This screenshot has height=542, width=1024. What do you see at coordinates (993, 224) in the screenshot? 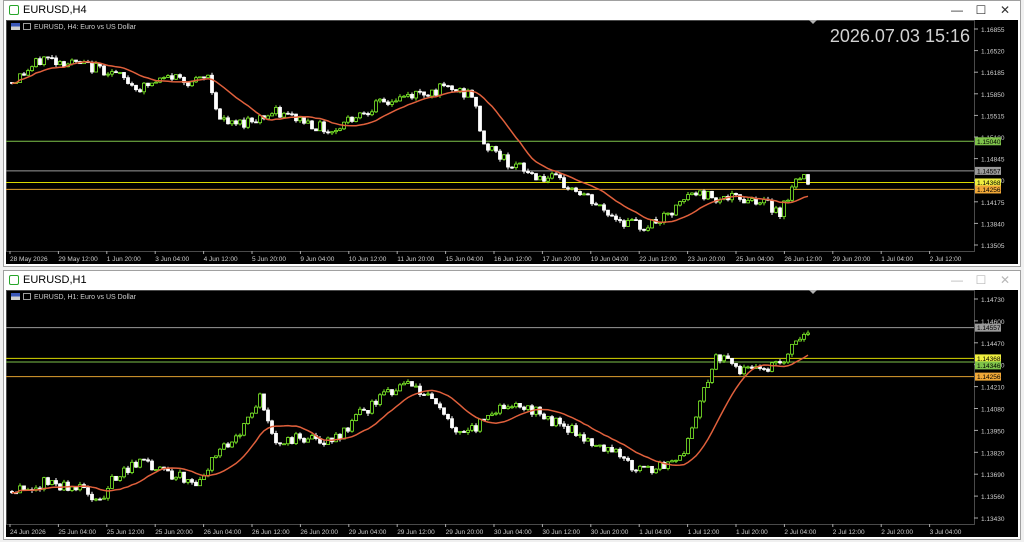
I see `price-axis-label: 1.13840` at bounding box center [993, 224].